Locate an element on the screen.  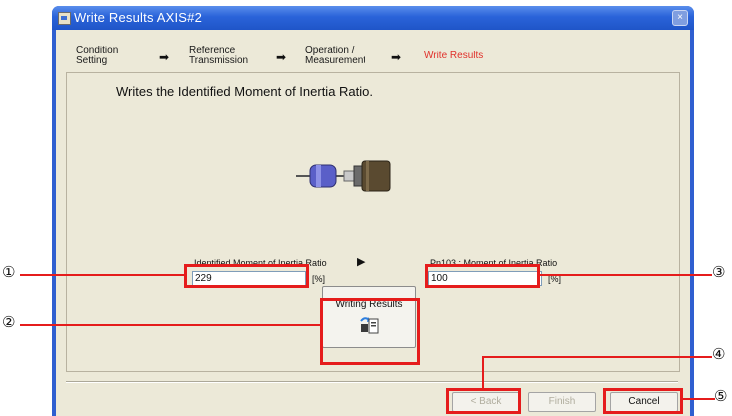
callout-5: ⑤ is located at coordinates (721, 396).